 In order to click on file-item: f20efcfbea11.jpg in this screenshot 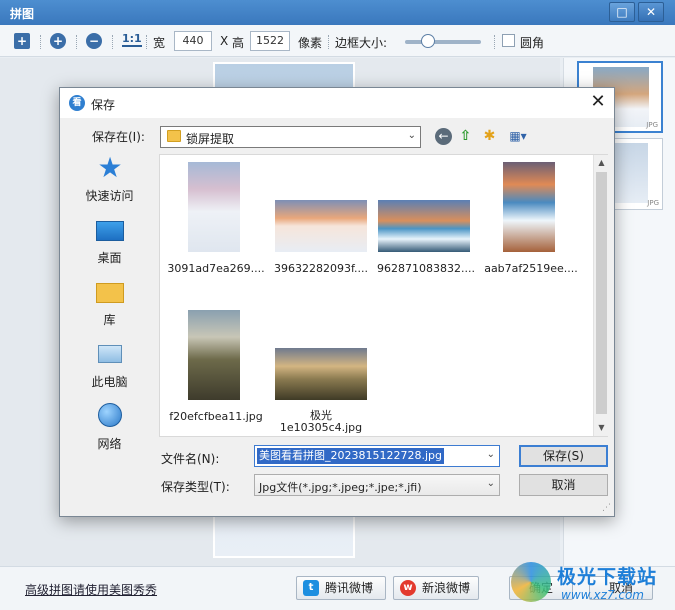, I will do `click(216, 370)`.